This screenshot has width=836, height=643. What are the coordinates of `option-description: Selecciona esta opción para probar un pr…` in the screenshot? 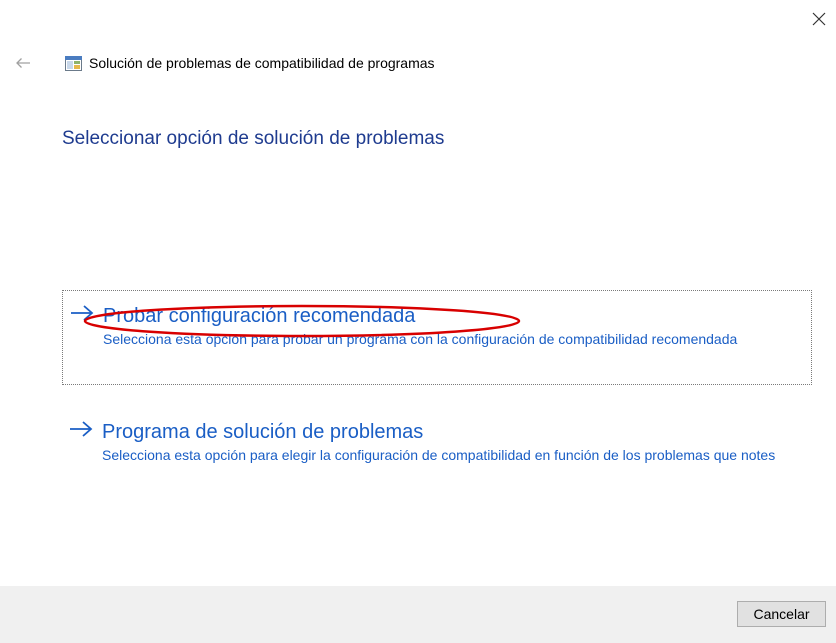 It's located at (420, 339).